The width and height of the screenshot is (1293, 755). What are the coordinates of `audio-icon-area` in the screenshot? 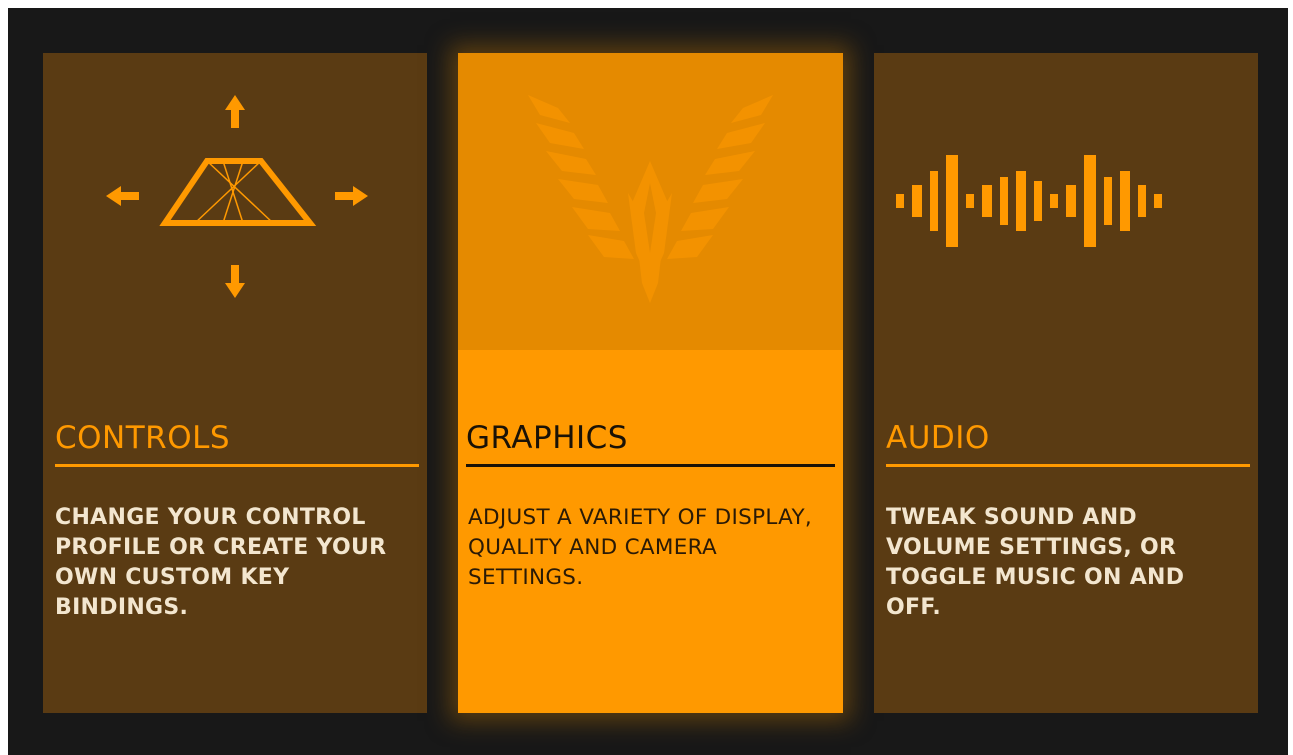 It's located at (1066, 201).